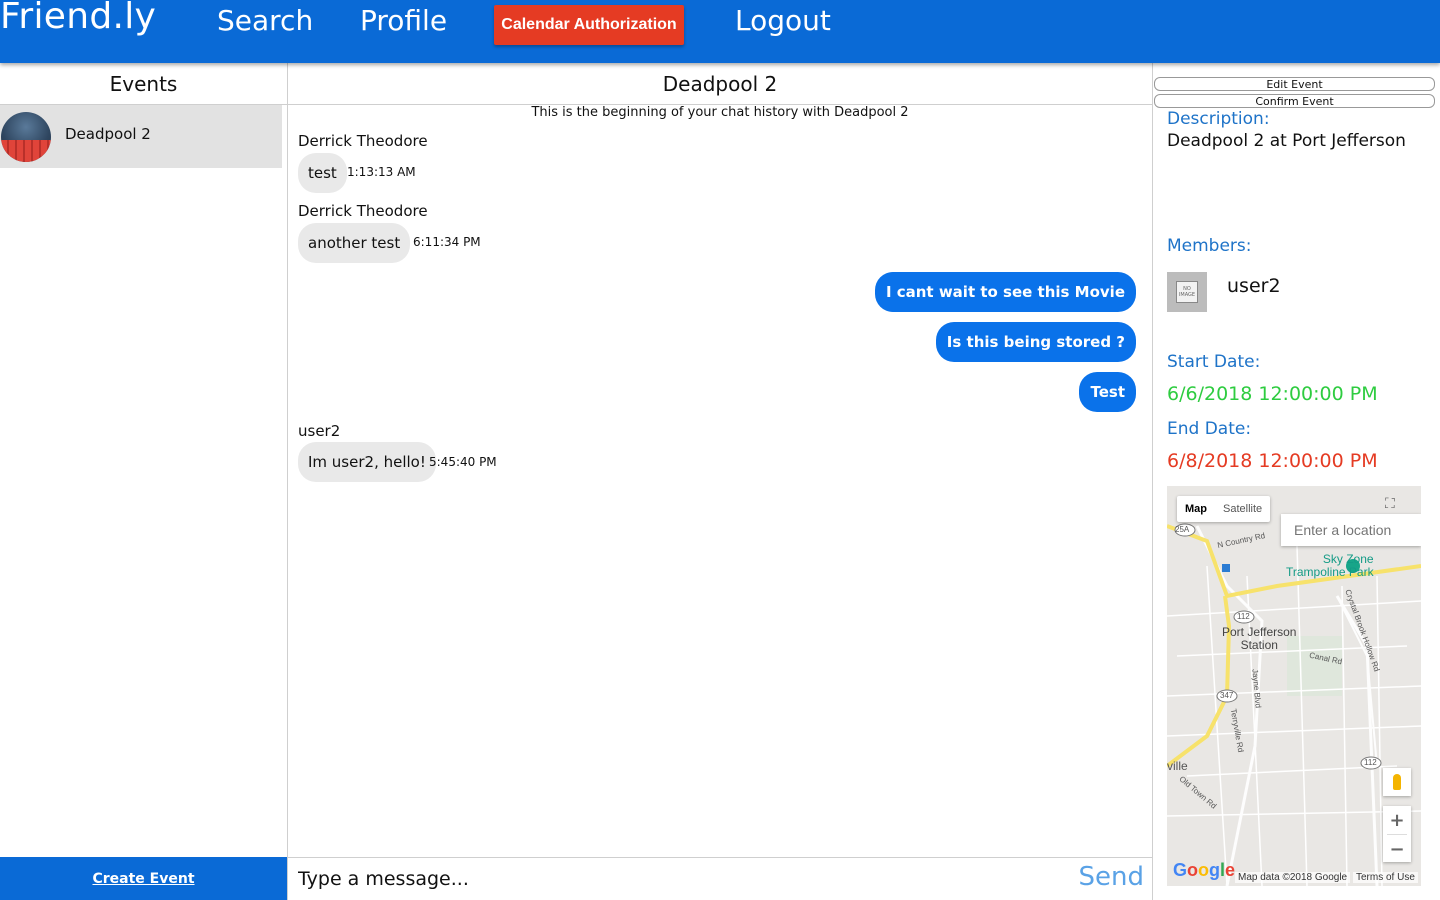 This screenshot has height=900, width=1440. What do you see at coordinates (322, 173) in the screenshot?
I see `incoming-message-bubble: test` at bounding box center [322, 173].